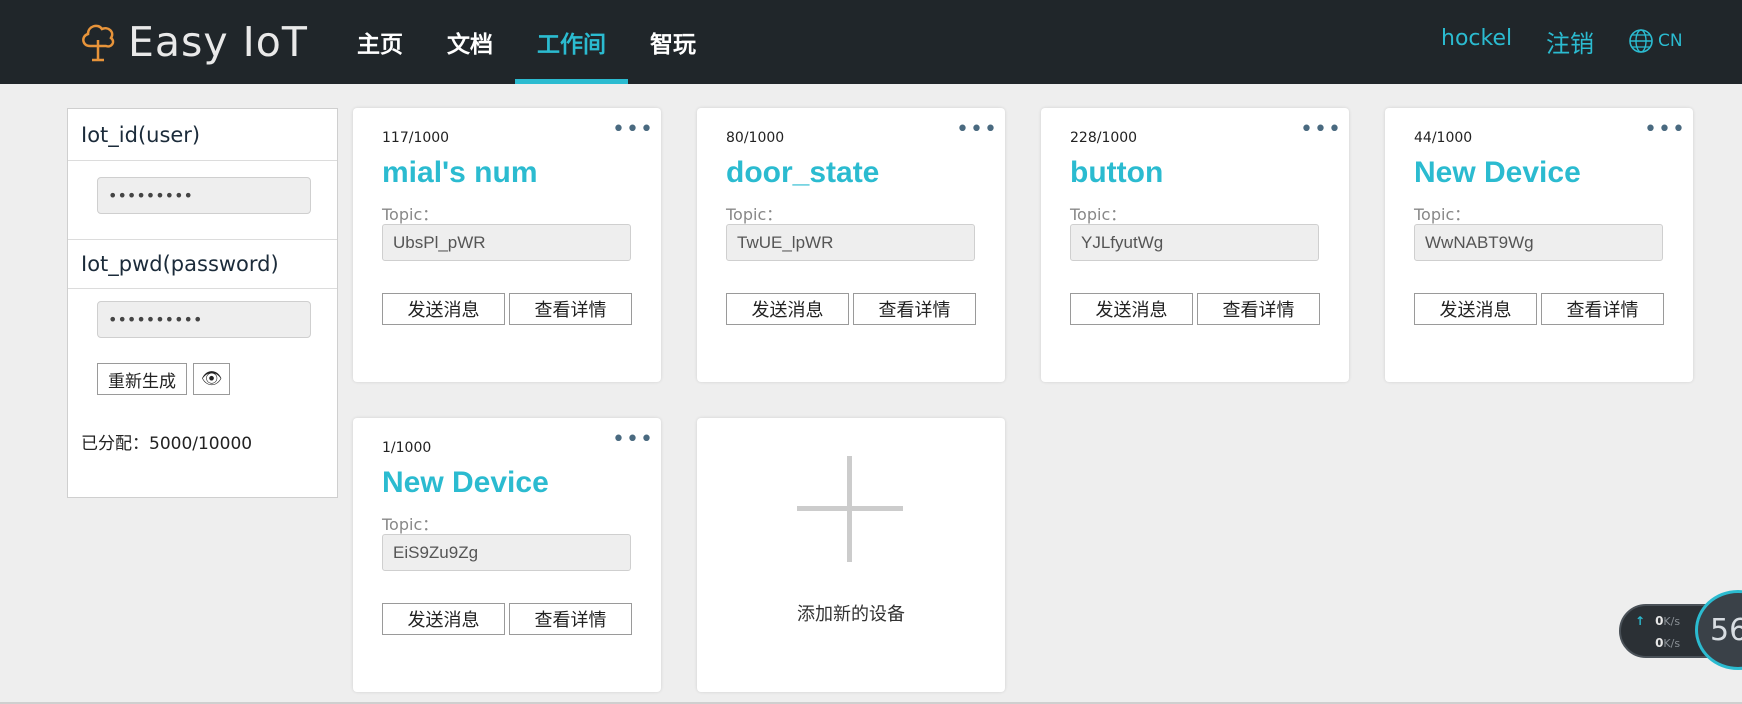  What do you see at coordinates (803, 172) in the screenshot?
I see `device-name: door_state` at bounding box center [803, 172].